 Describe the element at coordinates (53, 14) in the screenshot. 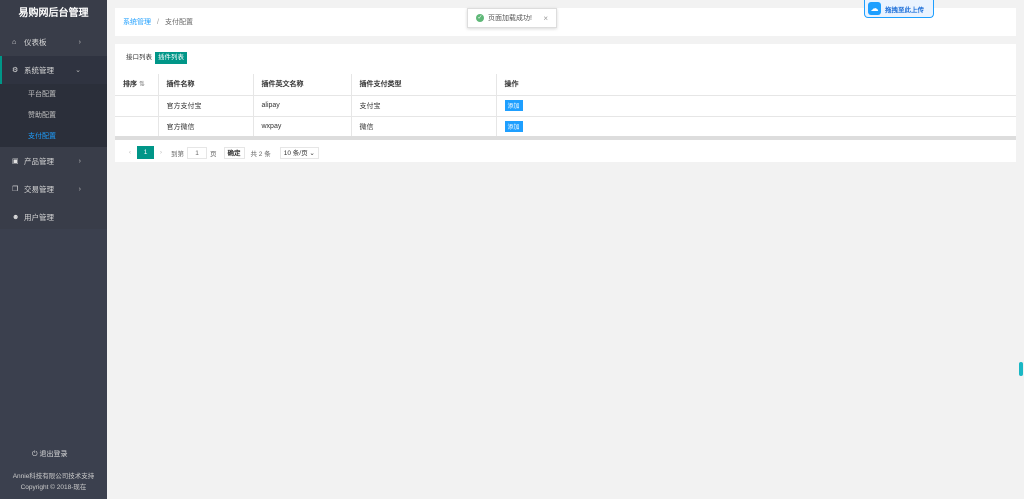

I see `brand-title: 易购网后台管理` at that location.